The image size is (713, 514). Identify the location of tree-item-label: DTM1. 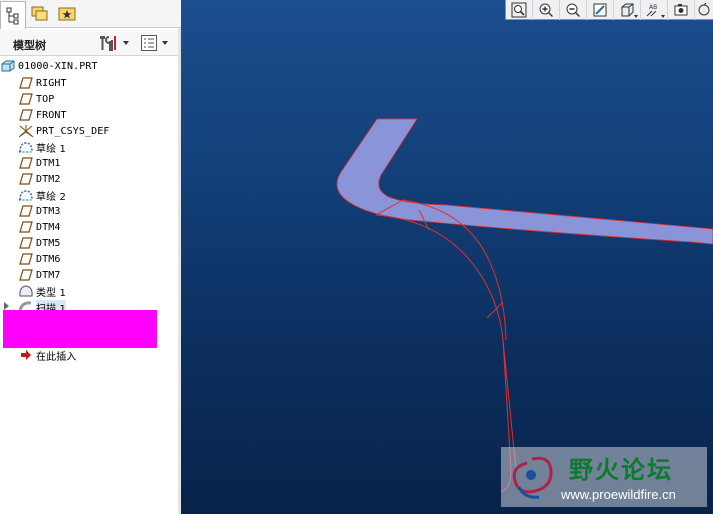
(48, 163).